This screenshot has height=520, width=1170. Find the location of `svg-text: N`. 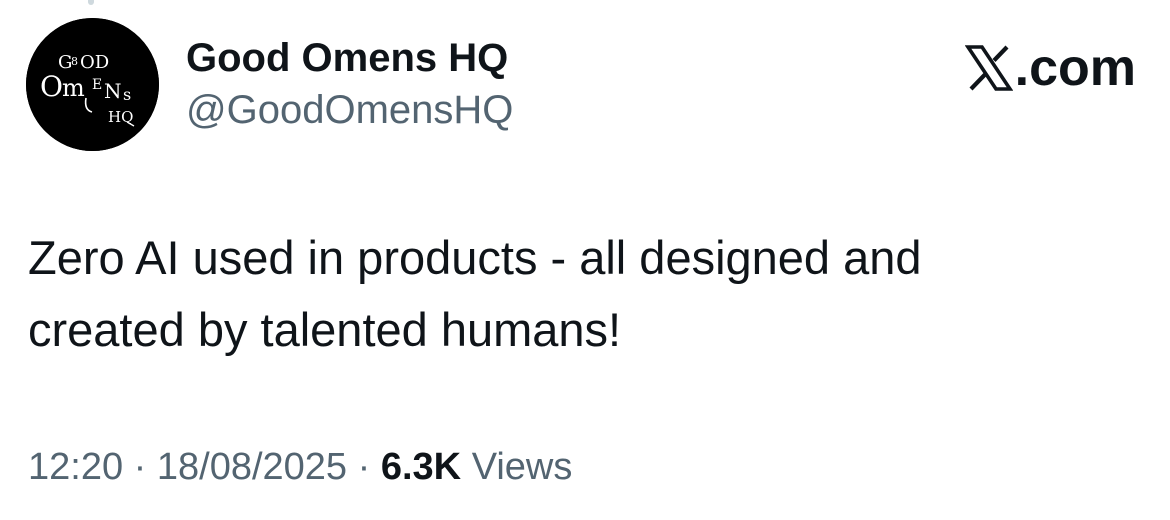

svg-text: N is located at coordinates (113, 91).